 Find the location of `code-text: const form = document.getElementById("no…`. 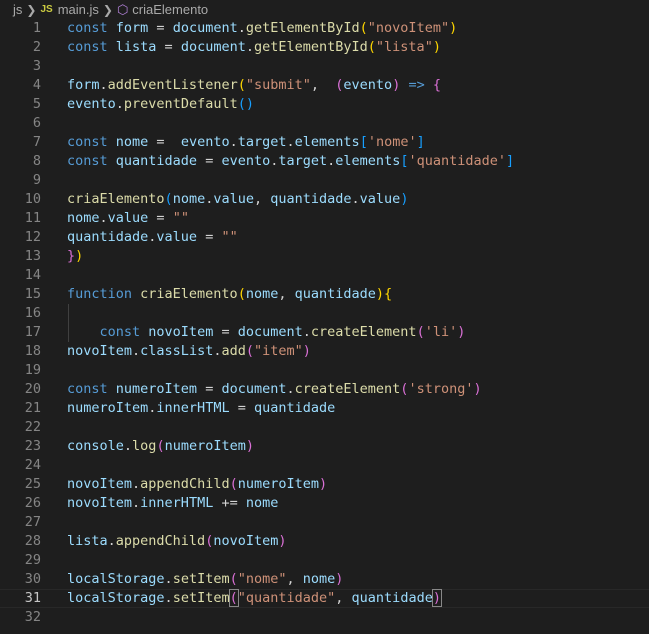

code-text: const form = document.getElementById("no… is located at coordinates (262, 28).